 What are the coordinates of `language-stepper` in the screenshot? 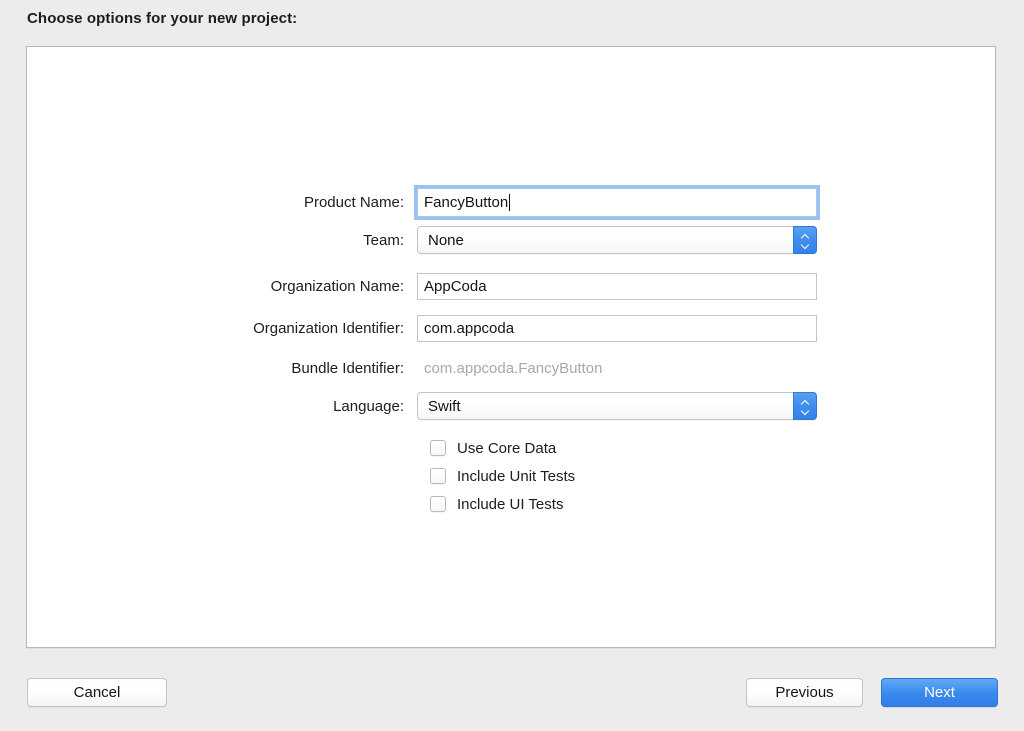 It's located at (805, 406).